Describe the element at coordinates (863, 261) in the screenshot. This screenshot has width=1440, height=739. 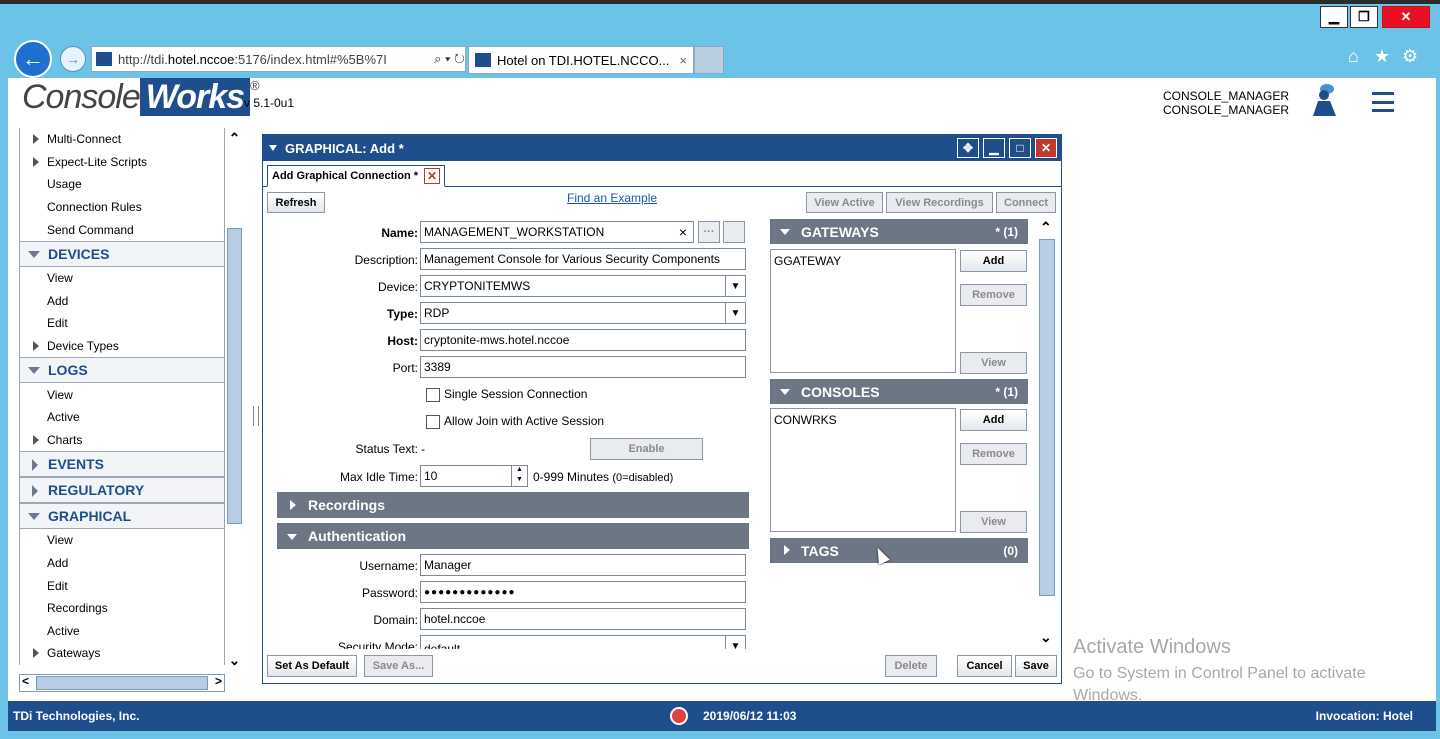
I see `list-item: GGATEWAY` at that location.